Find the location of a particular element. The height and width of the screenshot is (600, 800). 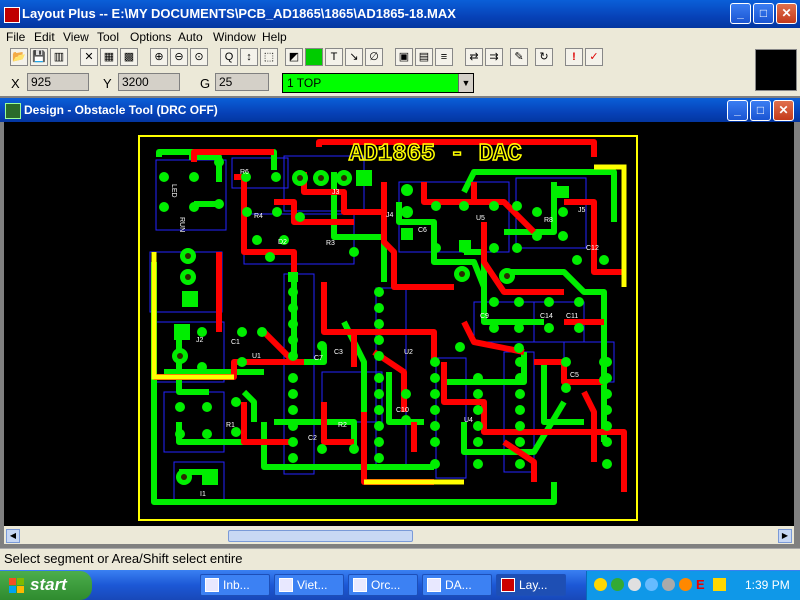

start-label: start is located at coordinates (48, 584).